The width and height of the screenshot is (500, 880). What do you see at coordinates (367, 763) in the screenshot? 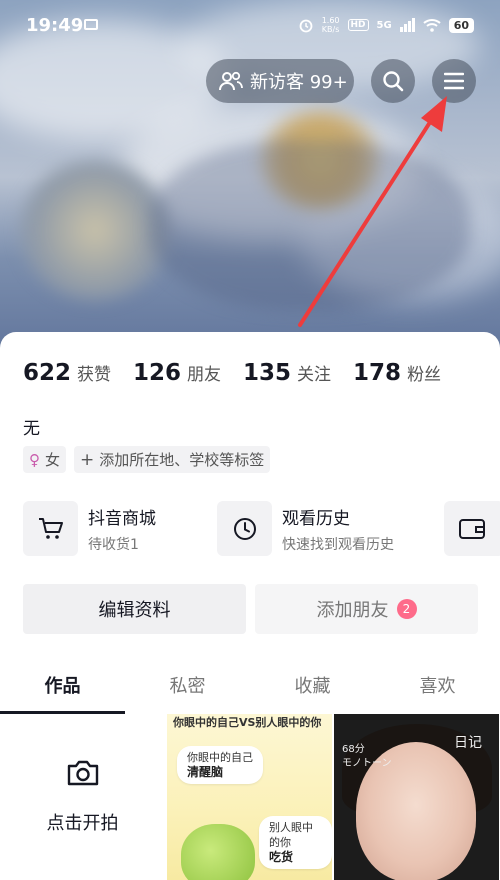
I see `thumbnail-label: モノトーン` at bounding box center [367, 763].